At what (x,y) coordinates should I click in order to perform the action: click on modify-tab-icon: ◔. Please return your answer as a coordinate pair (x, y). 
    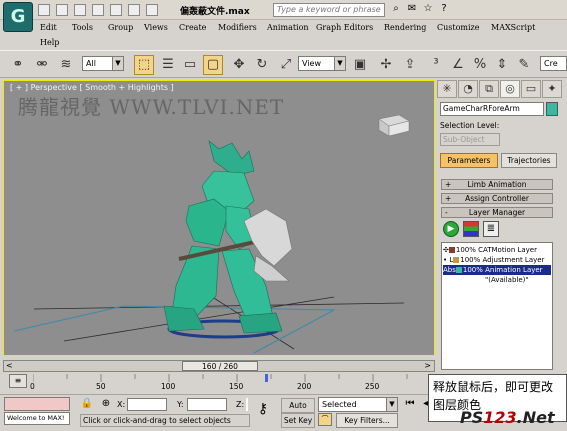
    Looking at the image, I should click on (468, 89).